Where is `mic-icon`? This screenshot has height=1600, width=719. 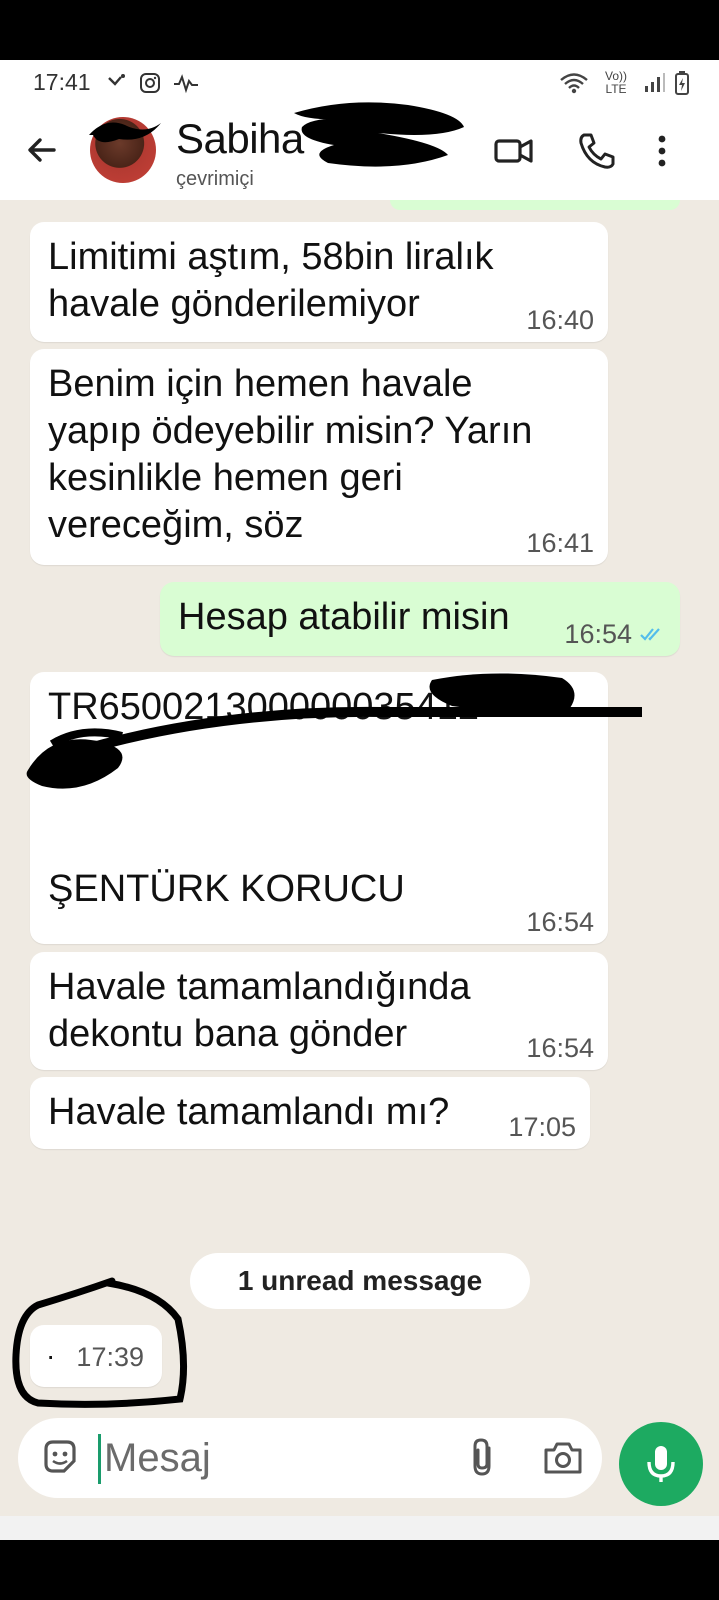
mic-icon is located at coordinates (661, 1464).